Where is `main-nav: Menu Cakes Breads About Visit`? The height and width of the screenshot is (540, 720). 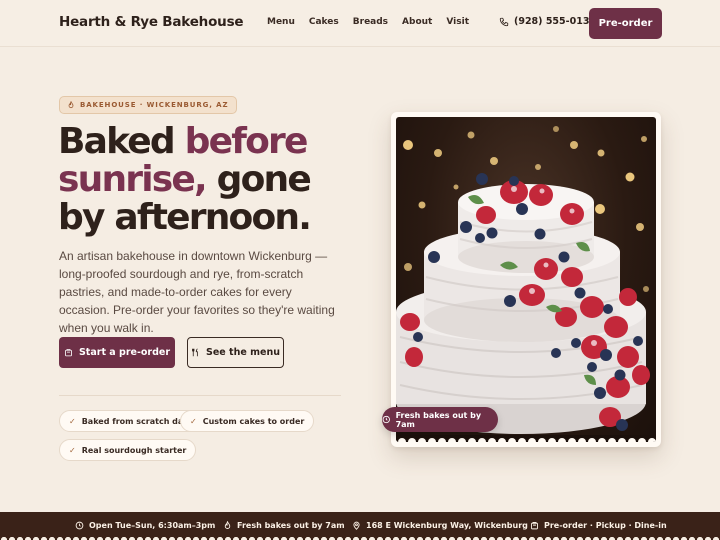
main-nav: Menu Cakes Breads About Visit is located at coordinates (375, 22).